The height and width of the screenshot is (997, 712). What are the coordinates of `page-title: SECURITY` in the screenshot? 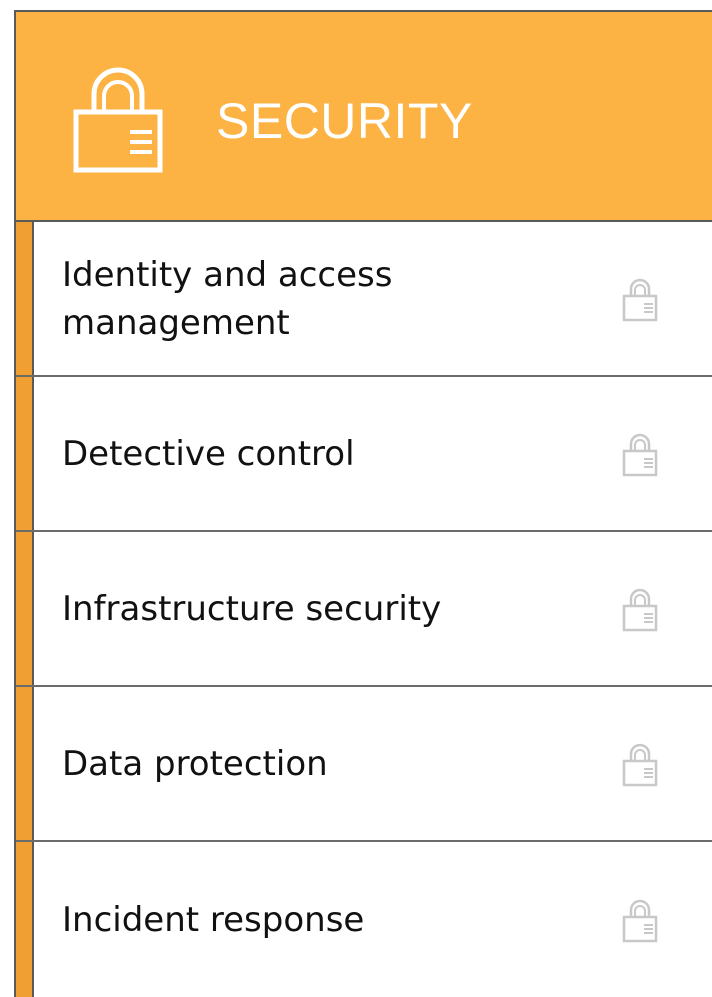 It's located at (344, 121).